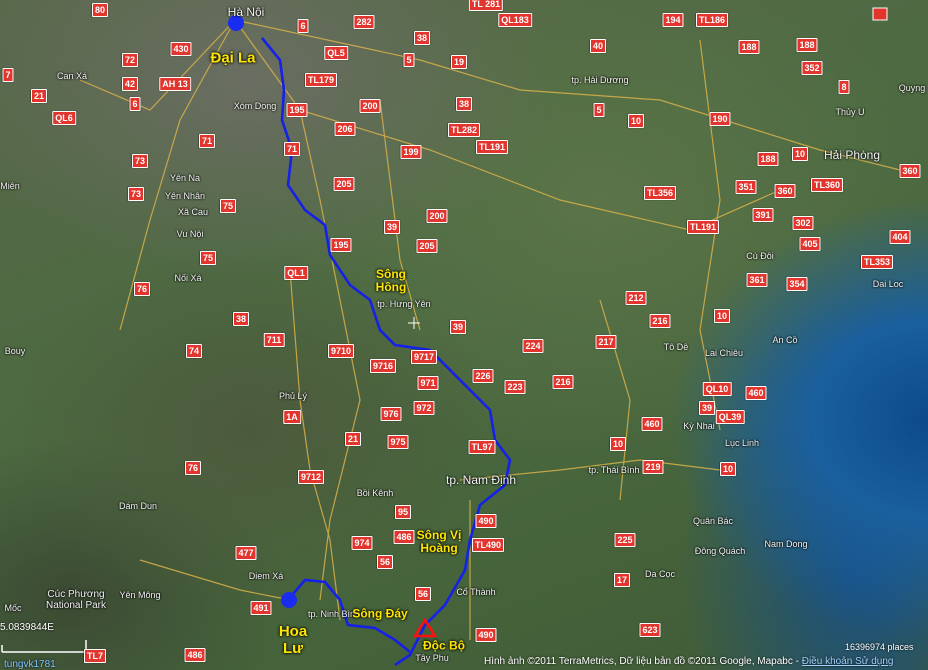 Image resolution: width=928 pixels, height=670 pixels. Describe the element at coordinates (425, 627) in the screenshot. I see `marker-doc-bo` at that location.